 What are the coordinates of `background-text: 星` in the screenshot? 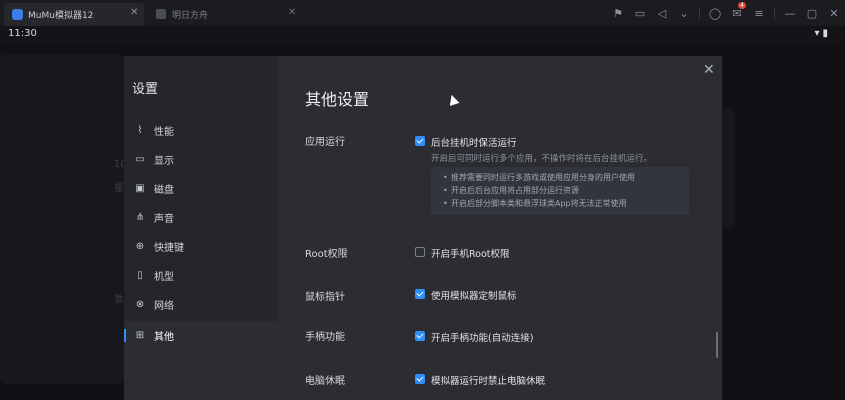 It's located at (119, 188).